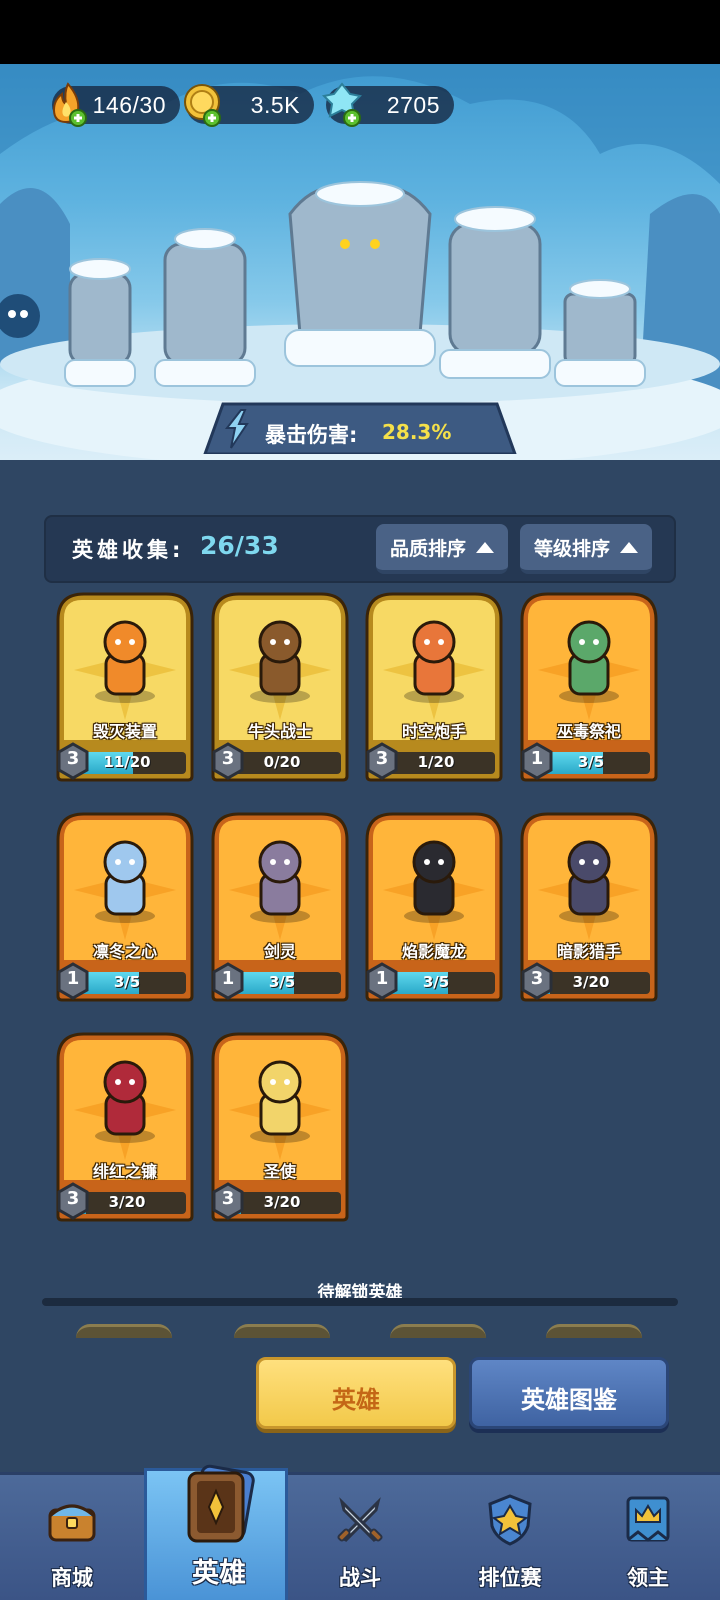 This screenshot has height=1600, width=720. What do you see at coordinates (311, 435) in the screenshot?
I see `crit-damage-label: 暴击伤害:` at bounding box center [311, 435].